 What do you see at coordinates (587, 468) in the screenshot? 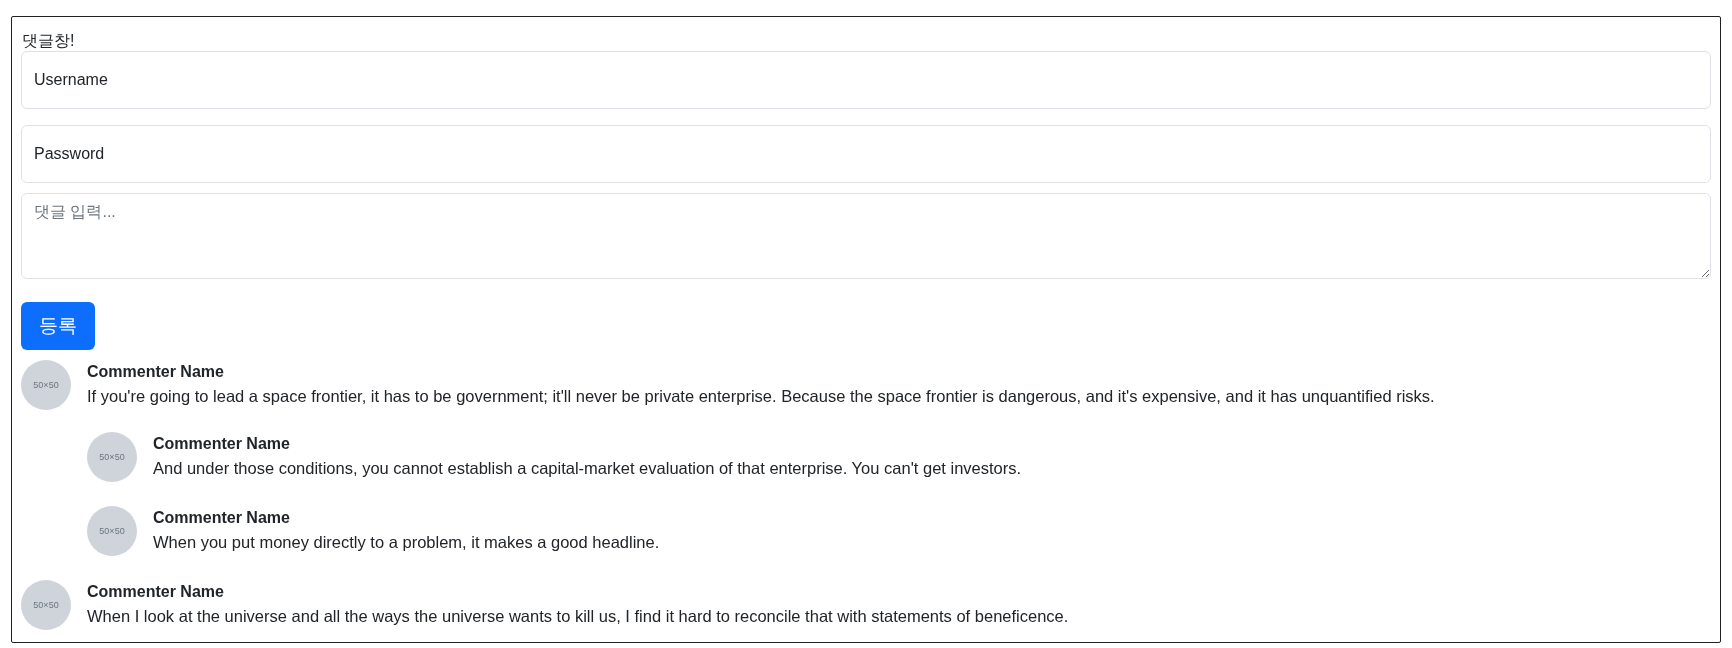
I see `comment-text: And under those conditions, you cannot establish a capital-market evaluation of that enterprise. You can't get investors.` at bounding box center [587, 468].